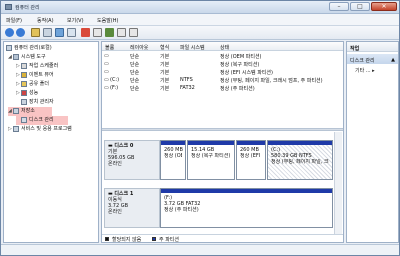 This screenshot has height=256, width=400. What do you see at coordinates (97, 32) in the screenshot?
I see `copy-icon` at bounding box center [97, 32].